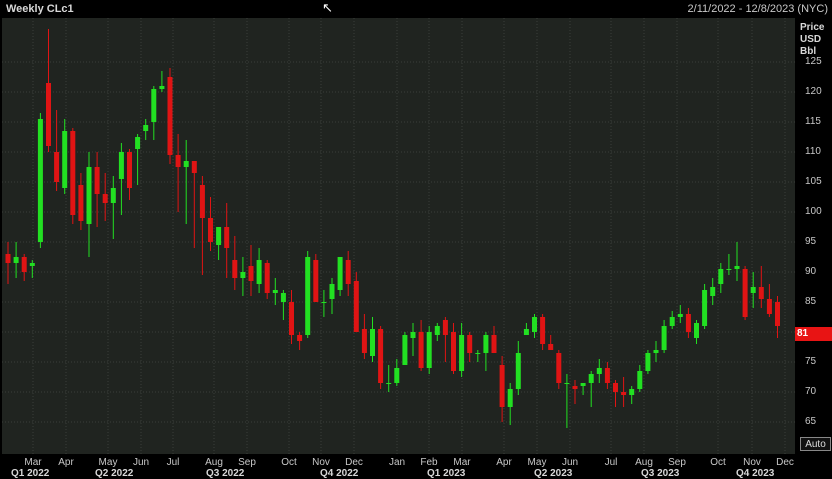 This screenshot has height=479, width=832. What do you see at coordinates (811, 361) in the screenshot?
I see `y-tick-label: 75` at bounding box center [811, 361].